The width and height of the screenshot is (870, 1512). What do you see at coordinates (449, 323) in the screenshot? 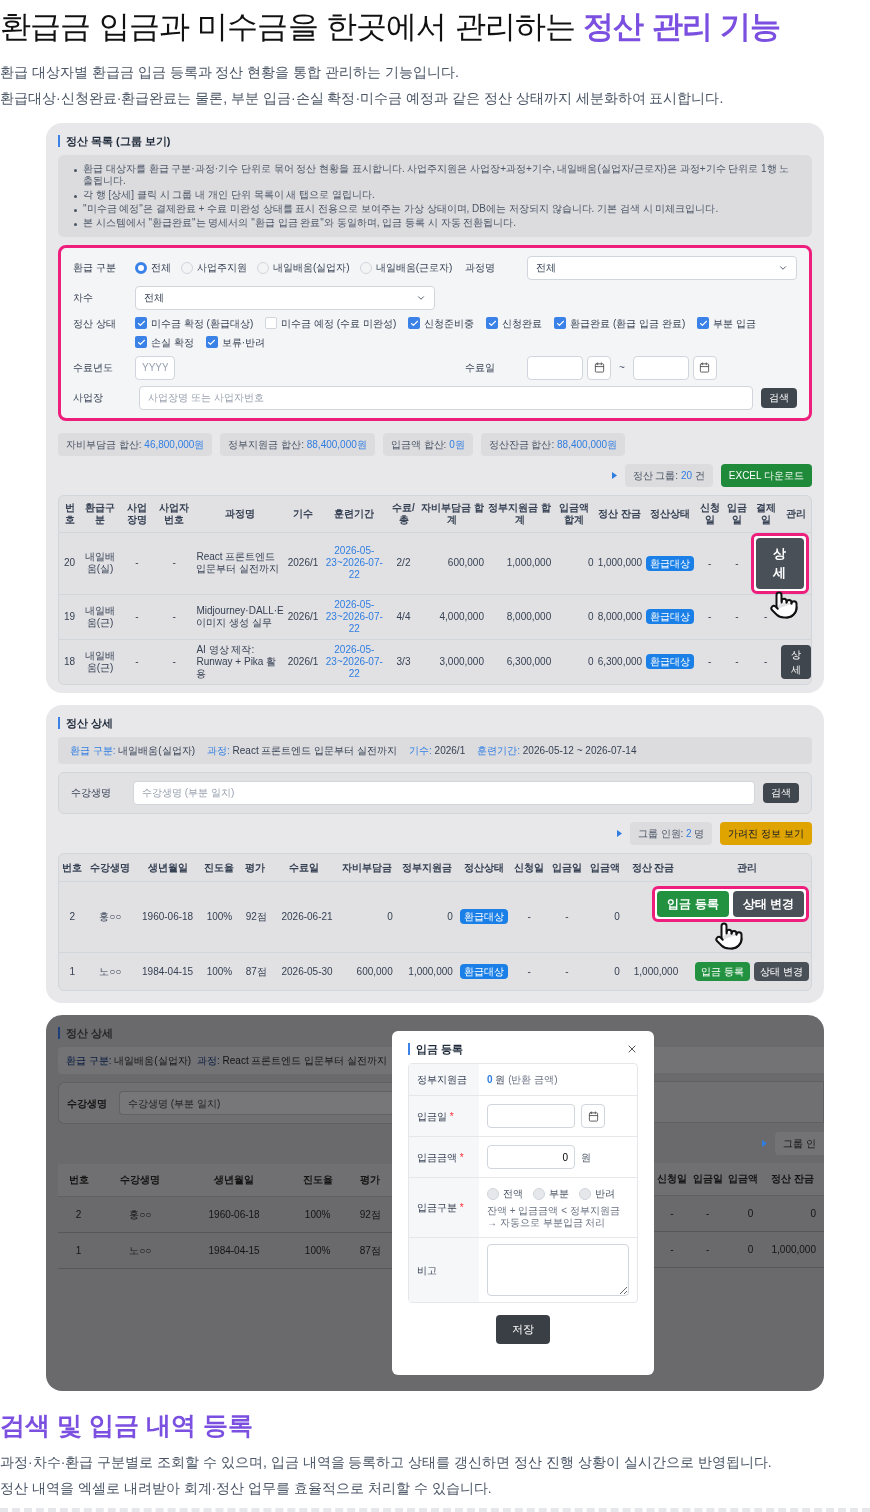
I see `checkbox-label: 신청준비중` at bounding box center [449, 323].